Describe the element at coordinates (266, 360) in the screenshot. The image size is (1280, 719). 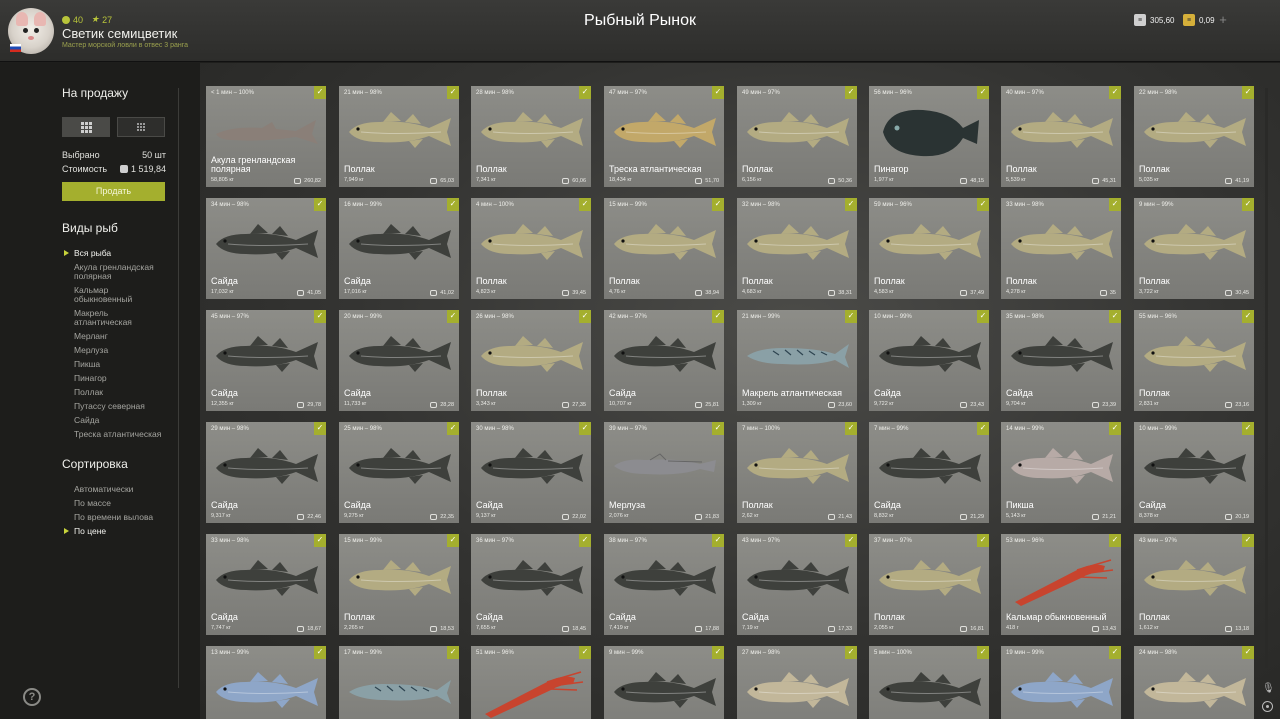
I see `fish-card: 45 мин – 97% ✓ Сайда 12,355 кг 29,78` at that location.